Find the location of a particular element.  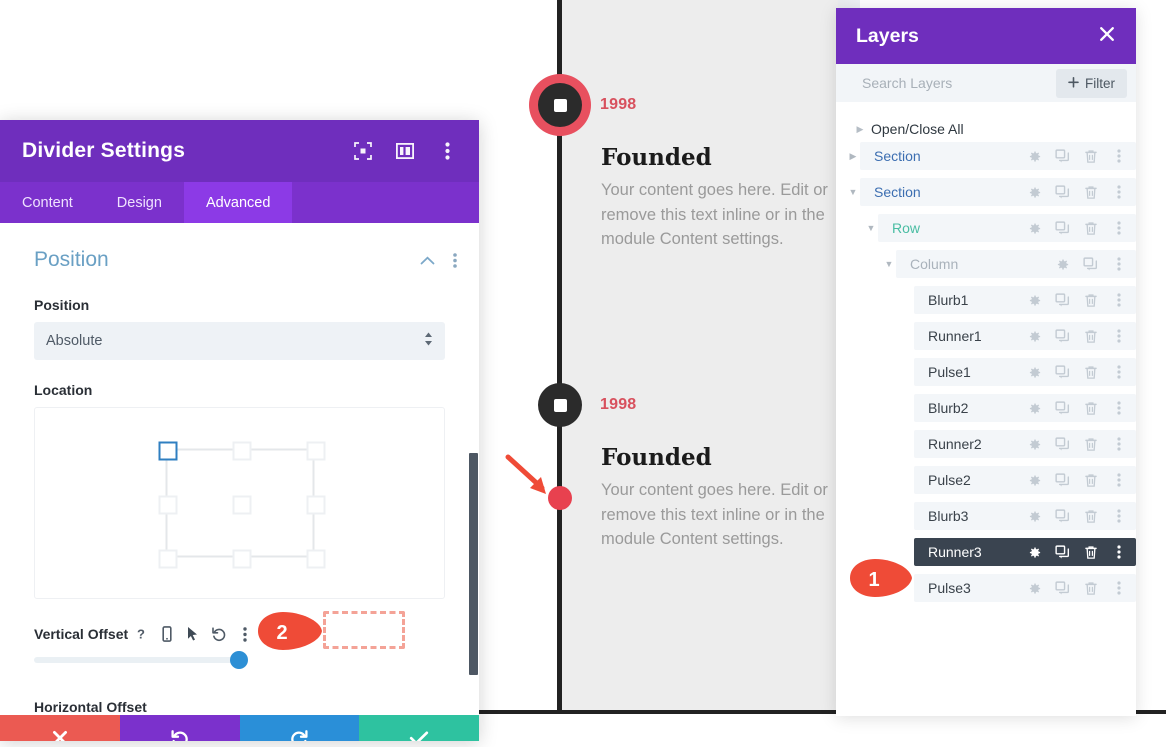

position-section-header: Position is located at coordinates (239, 260).